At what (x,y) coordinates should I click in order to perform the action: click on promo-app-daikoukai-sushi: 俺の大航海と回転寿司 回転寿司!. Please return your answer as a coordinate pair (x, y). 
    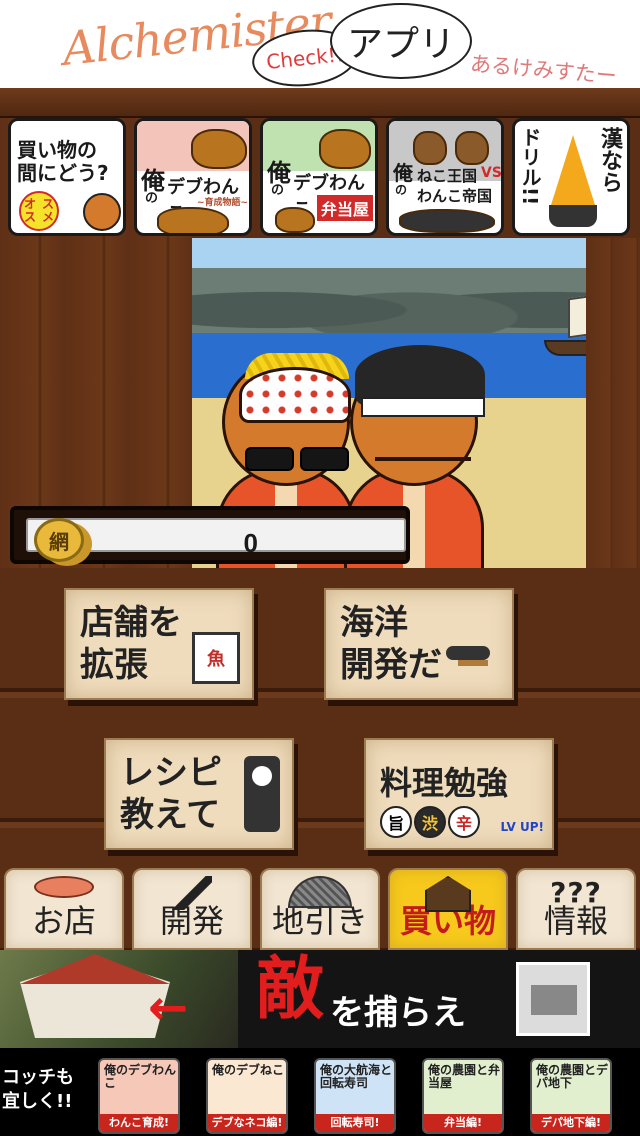
    Looking at the image, I should click on (355, 1096).